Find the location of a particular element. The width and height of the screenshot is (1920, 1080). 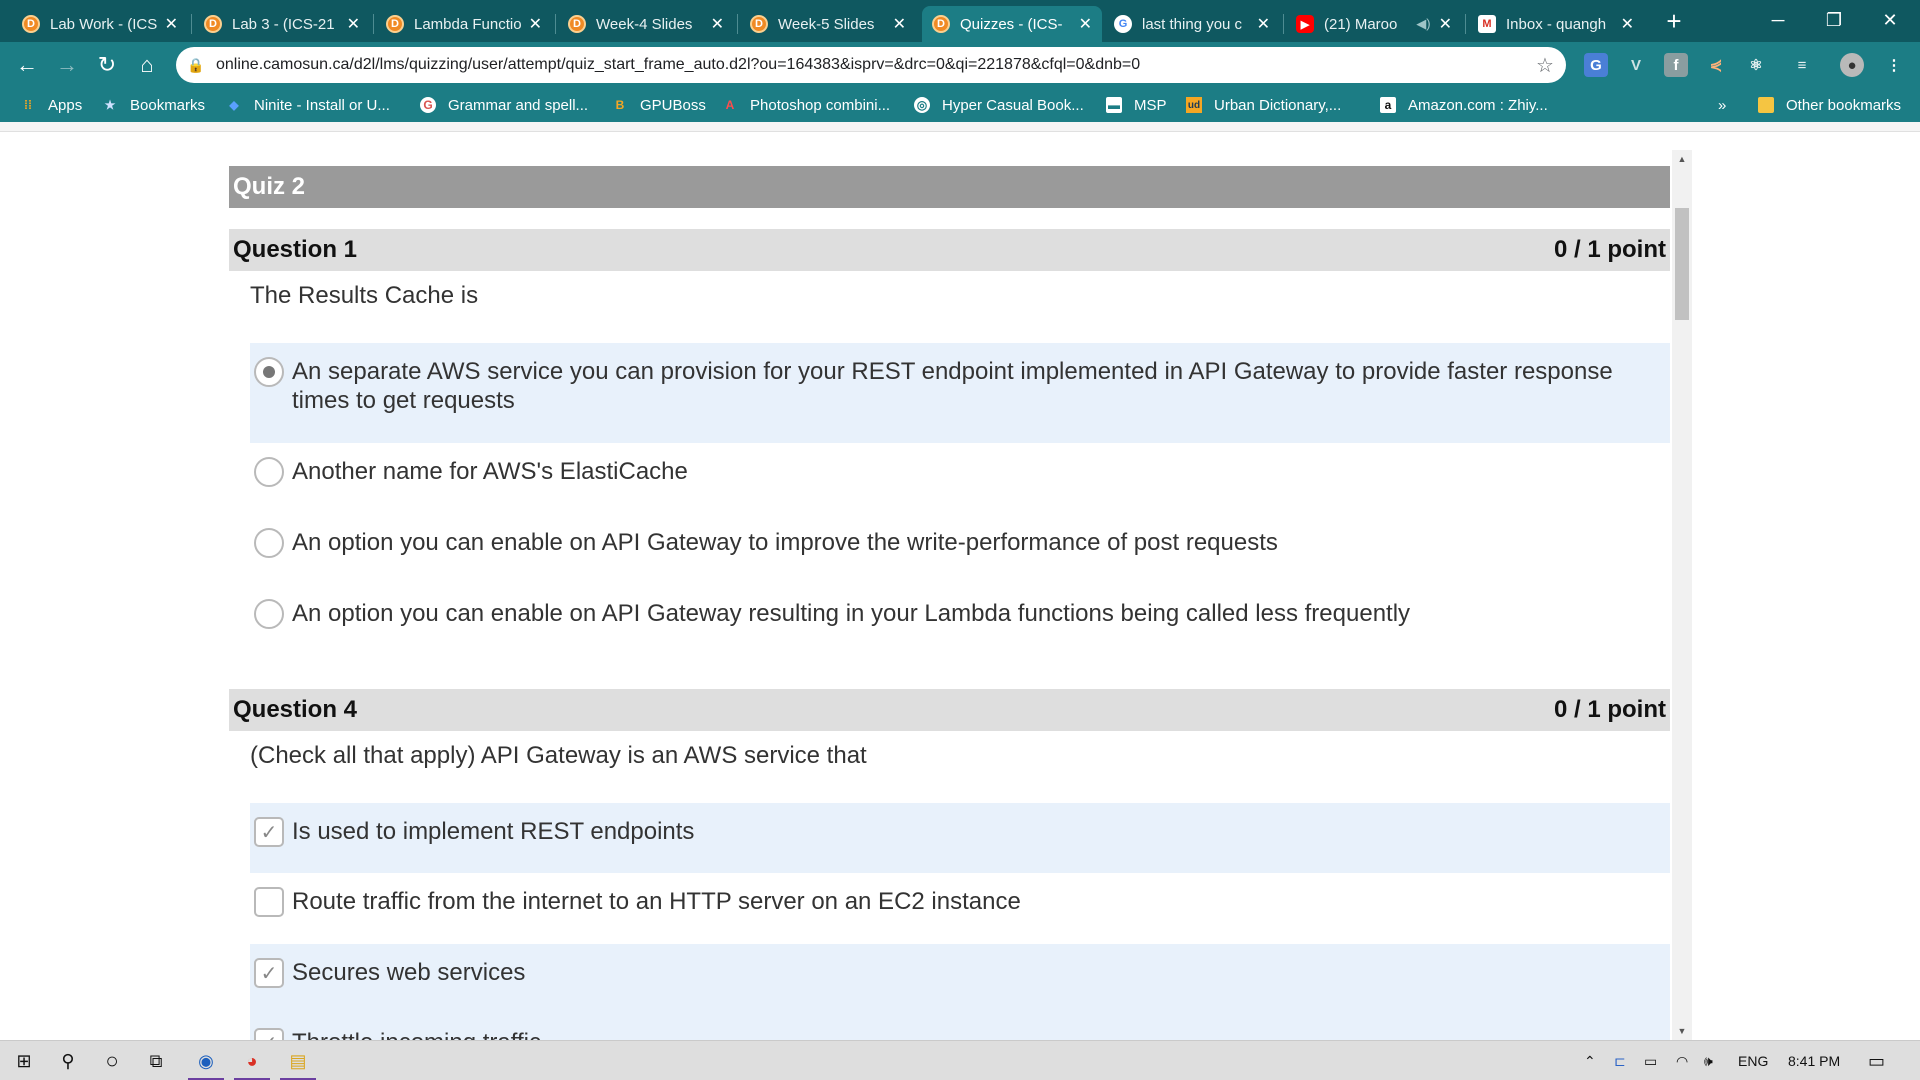

tab-week-5-slides: D Week-5 Slides ✕ is located at coordinates (828, 24).